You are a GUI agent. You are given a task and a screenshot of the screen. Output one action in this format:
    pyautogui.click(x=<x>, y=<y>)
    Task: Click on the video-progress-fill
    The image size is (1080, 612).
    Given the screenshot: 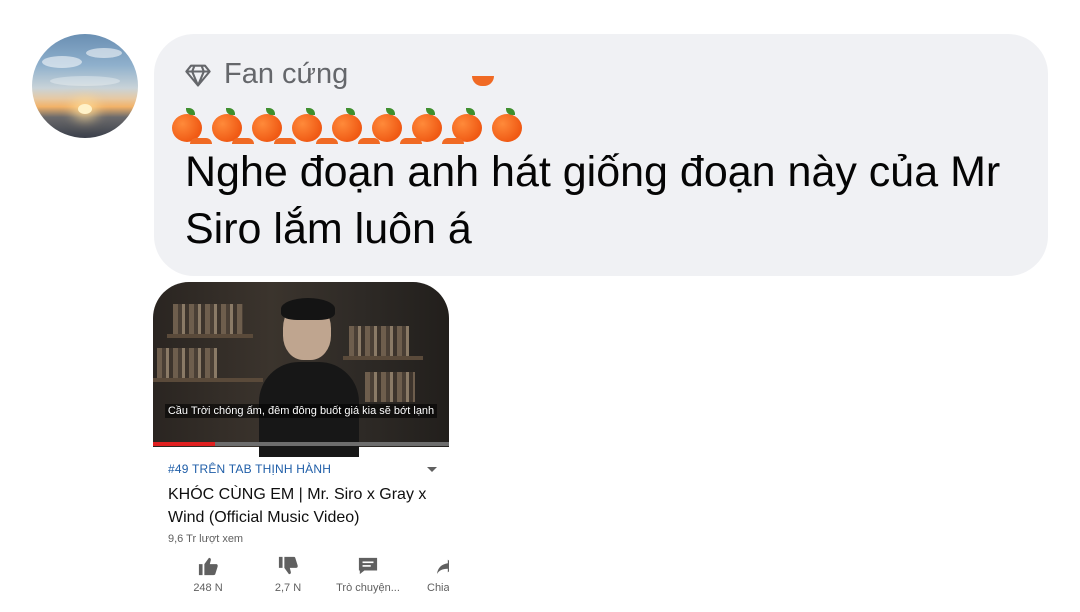 What is the action you would take?
    pyautogui.click(x=184, y=444)
    